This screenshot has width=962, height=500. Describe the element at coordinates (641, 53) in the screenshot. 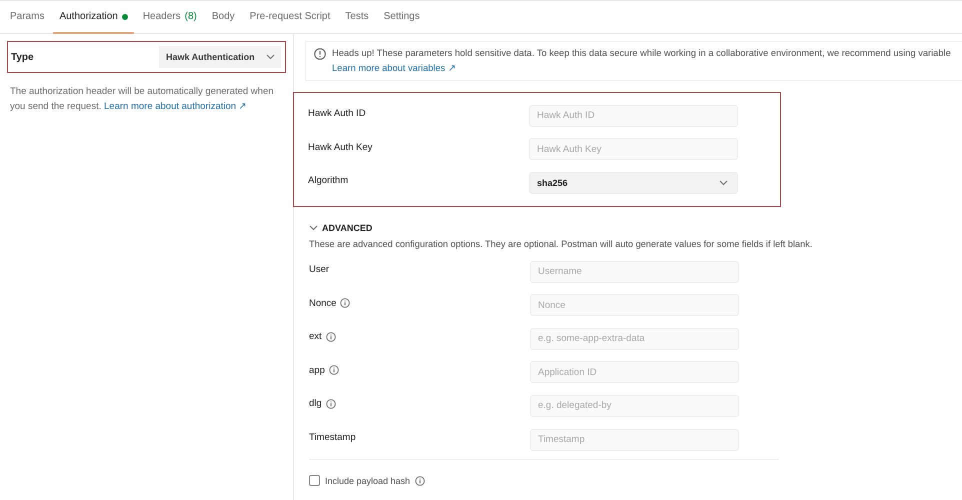

I see `notice-text: Heads up! These parameters hold sensitive data. To keep this data secure while working in a collaborative environment, we recommend using variable` at that location.